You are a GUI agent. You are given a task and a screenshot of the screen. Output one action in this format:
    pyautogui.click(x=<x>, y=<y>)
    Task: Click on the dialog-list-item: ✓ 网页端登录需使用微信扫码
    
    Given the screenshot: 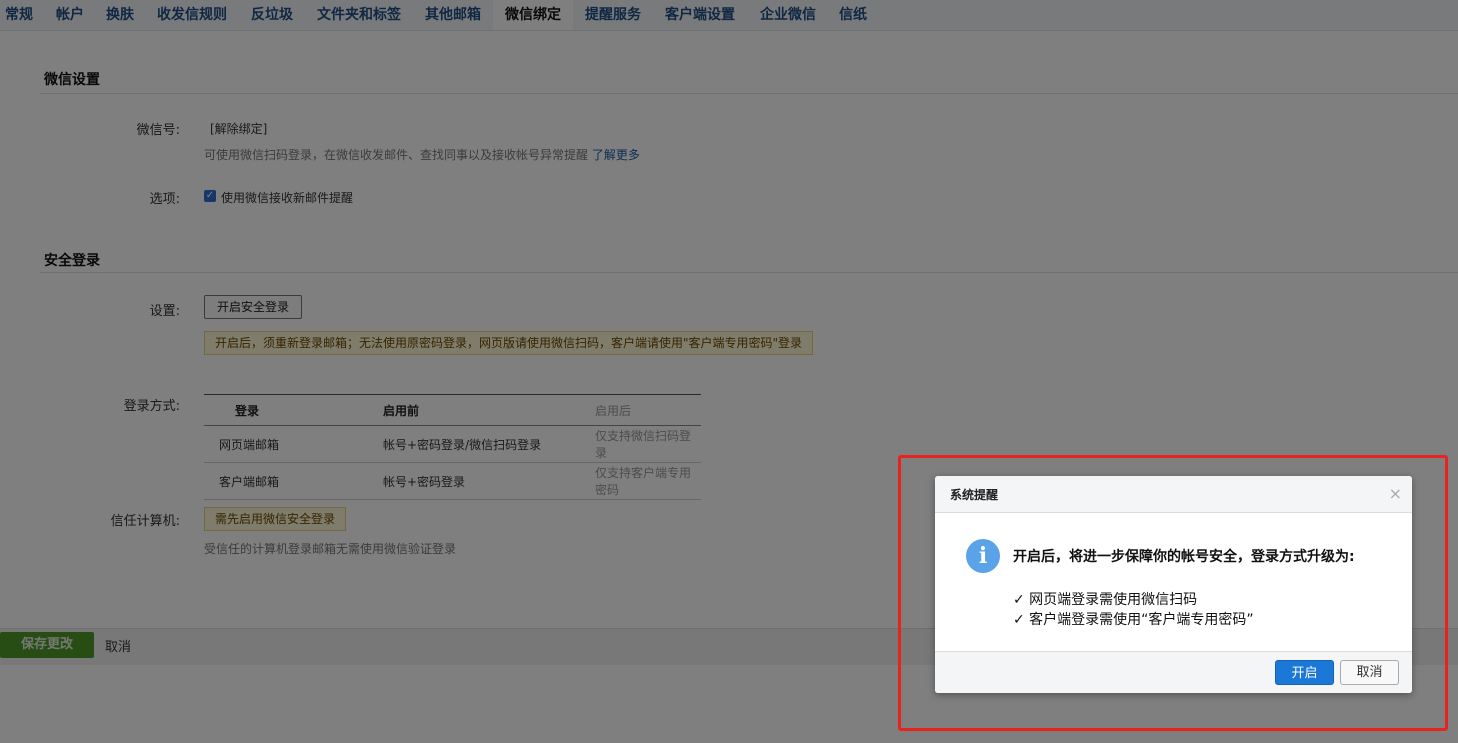 What is the action you would take?
    pyautogui.click(x=1105, y=600)
    